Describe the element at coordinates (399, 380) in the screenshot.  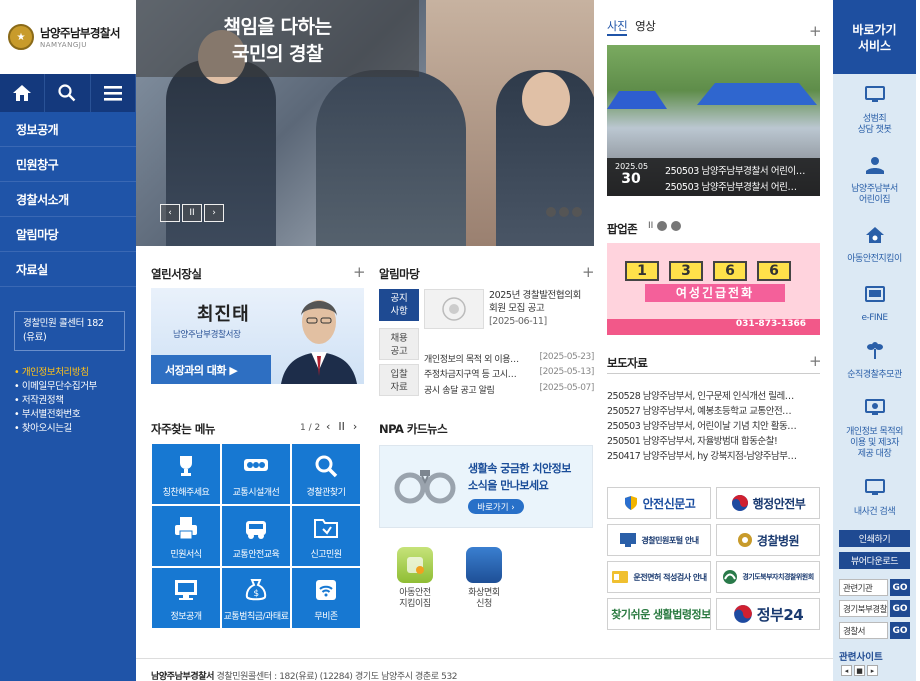
I see `tab-bid: 입찰 자료` at that location.